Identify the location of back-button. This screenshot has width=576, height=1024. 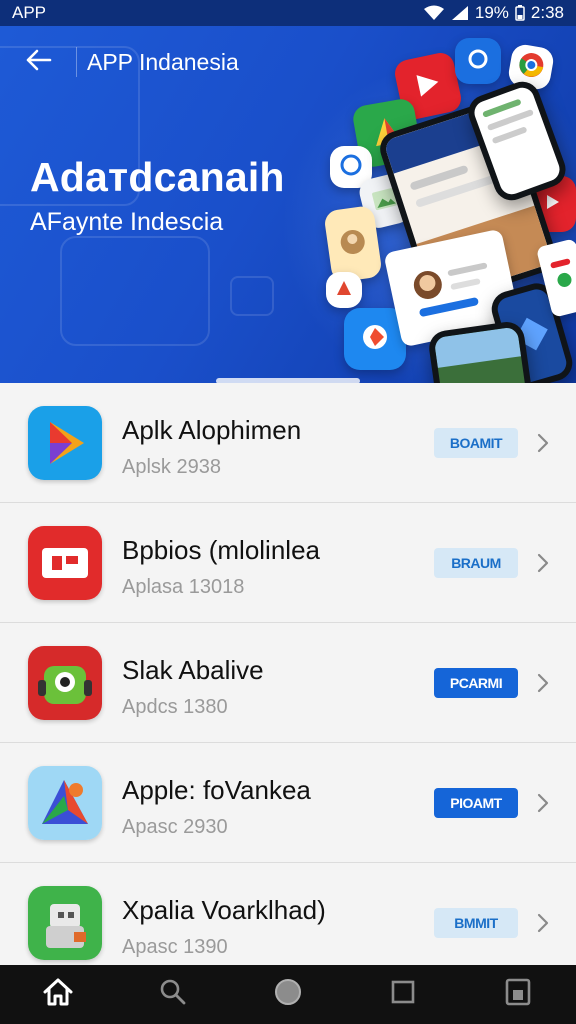
(38, 62).